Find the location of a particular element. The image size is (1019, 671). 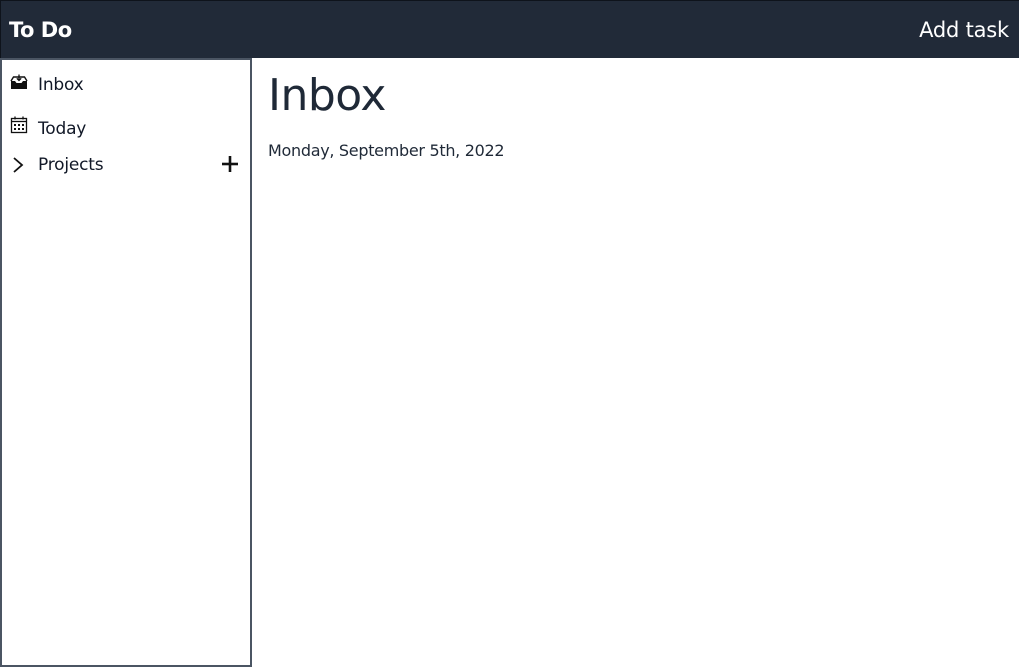

sidebar-item-inbox: Inbox is located at coordinates (125, 85).